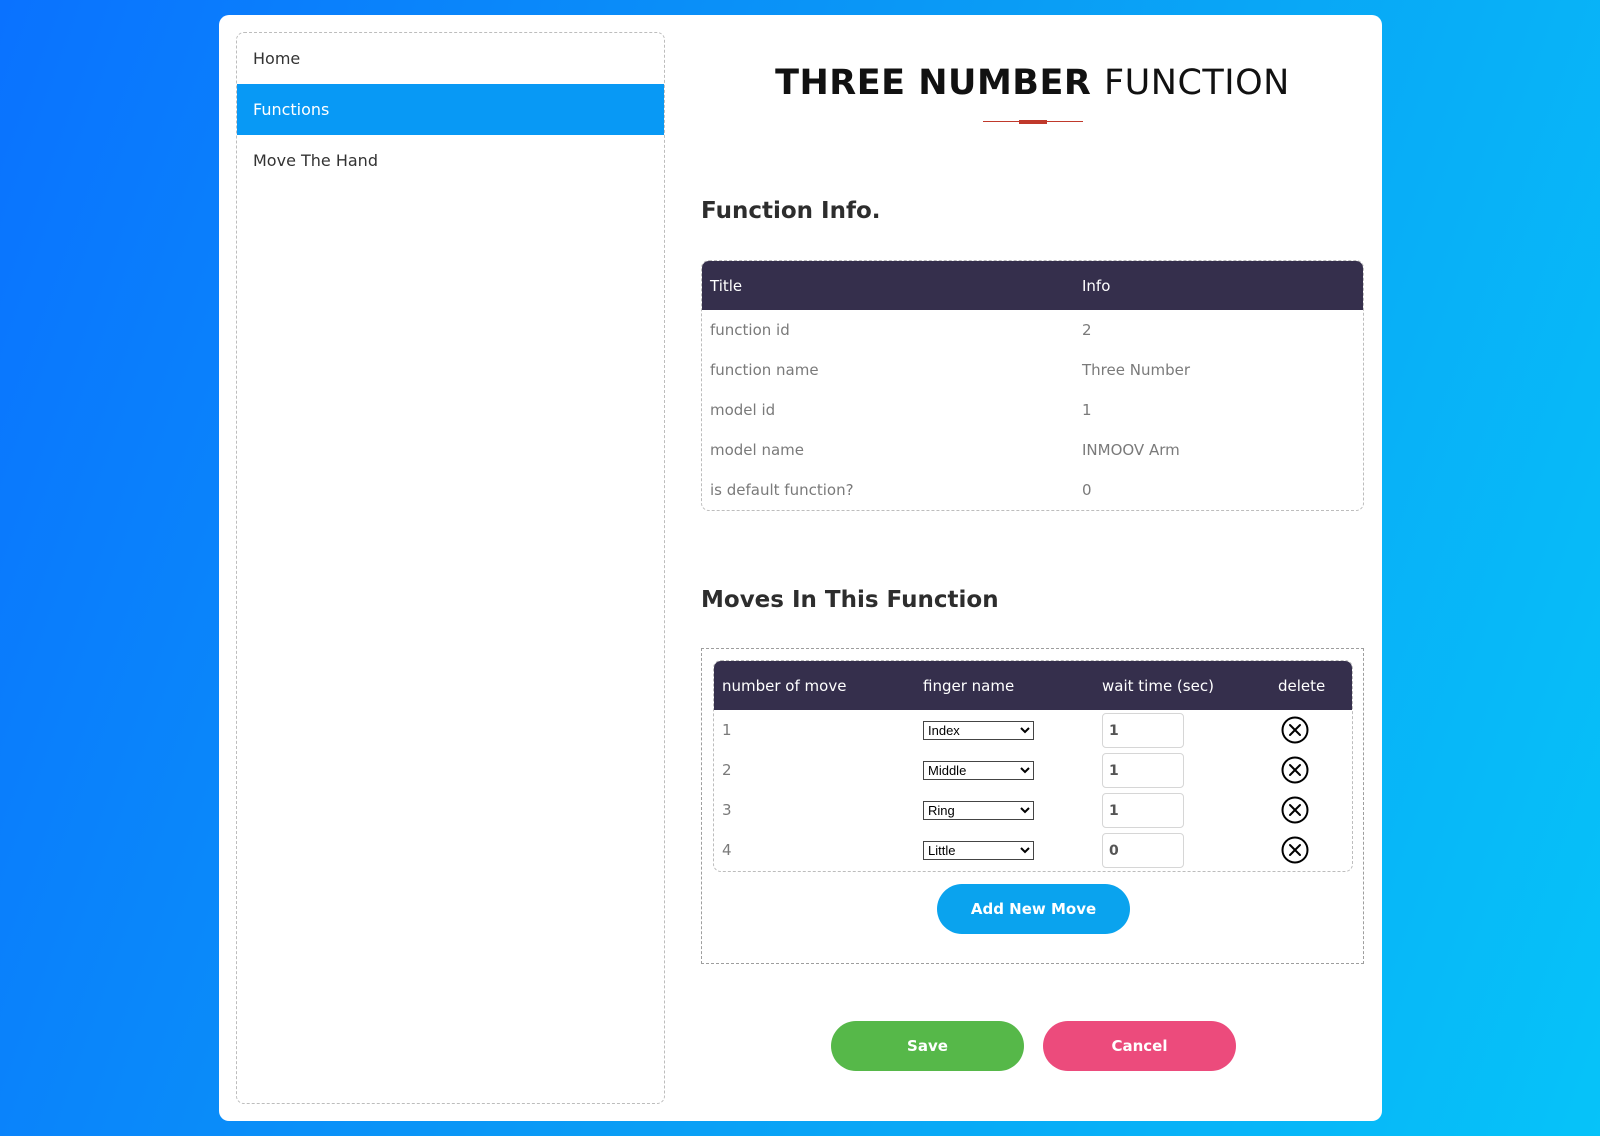 Image resolution: width=1600 pixels, height=1136 pixels. I want to click on page-title: THREE NUMBER FUNCTION, so click(1032, 83).